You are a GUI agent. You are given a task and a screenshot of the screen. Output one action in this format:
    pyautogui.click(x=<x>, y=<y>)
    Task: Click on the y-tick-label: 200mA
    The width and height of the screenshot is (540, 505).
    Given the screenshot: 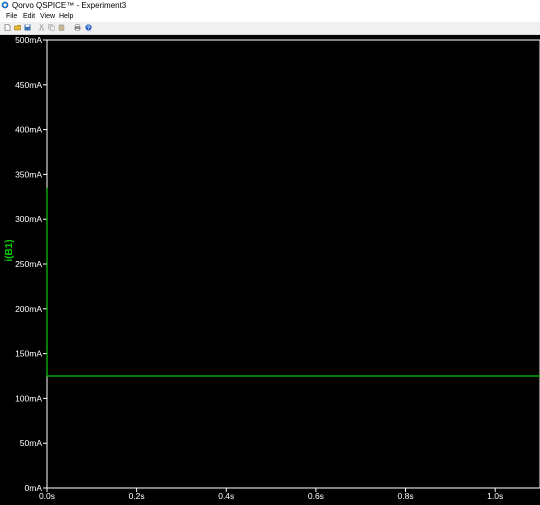 What is the action you would take?
    pyautogui.click(x=28, y=309)
    